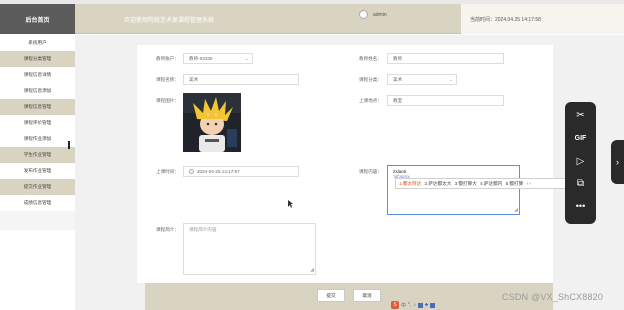  I want to click on ime-punct: °,, so click(409, 305).